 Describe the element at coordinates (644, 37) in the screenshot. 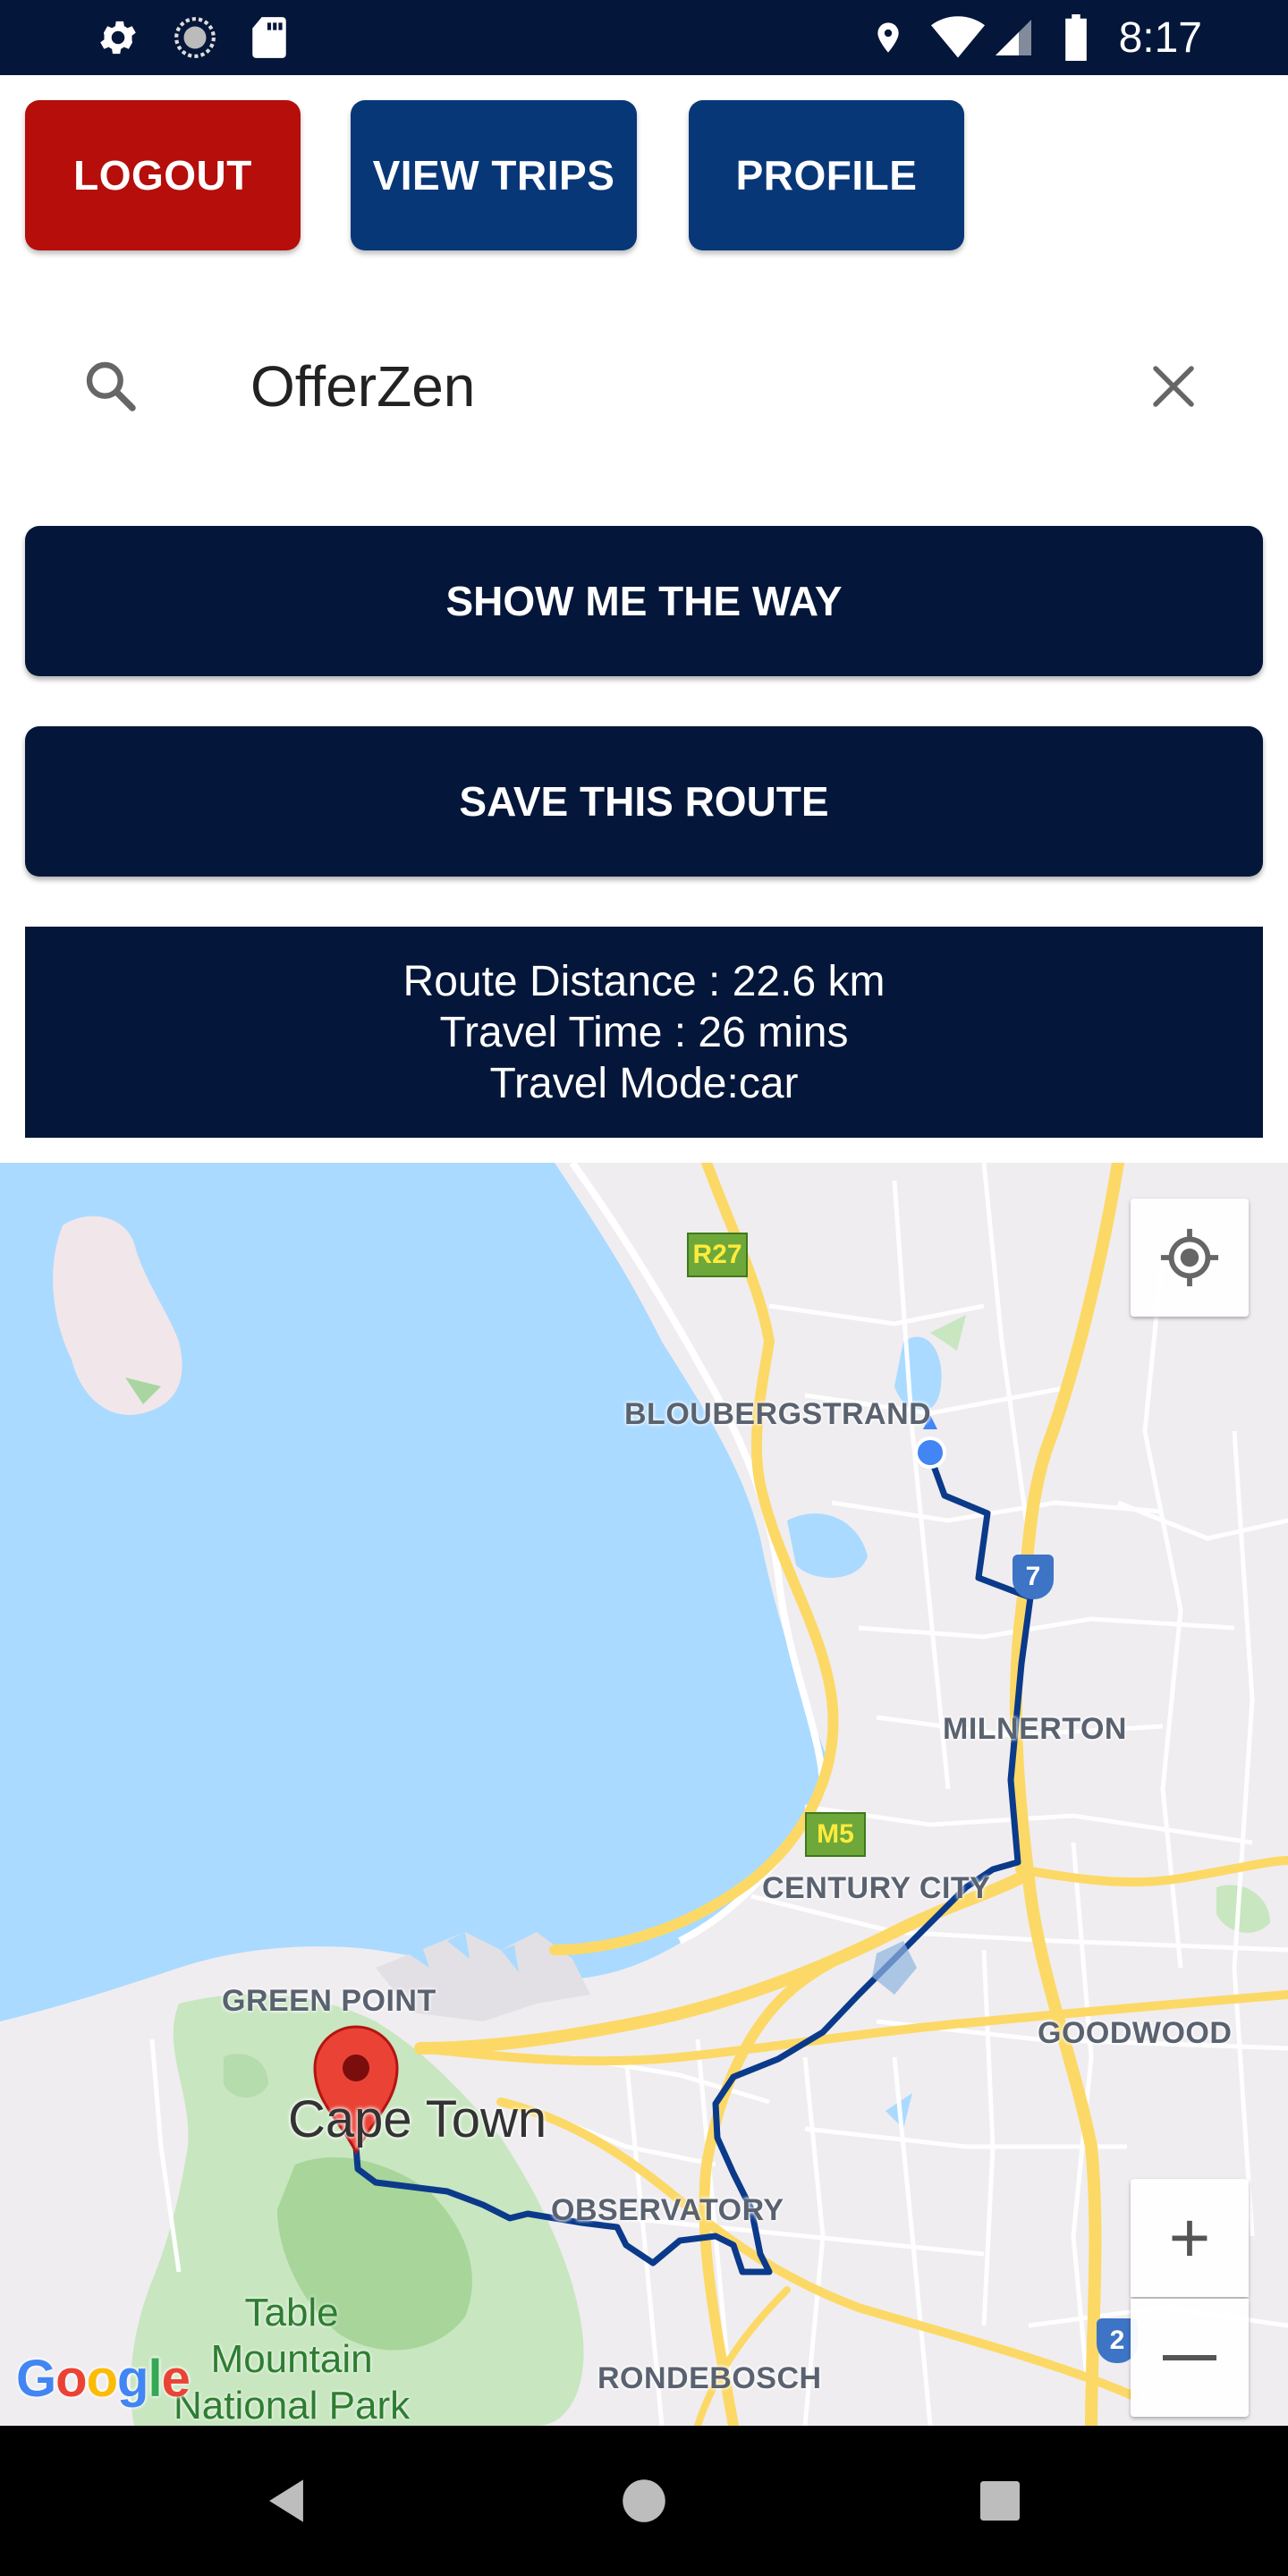

I see `status-bar: 8:17` at that location.